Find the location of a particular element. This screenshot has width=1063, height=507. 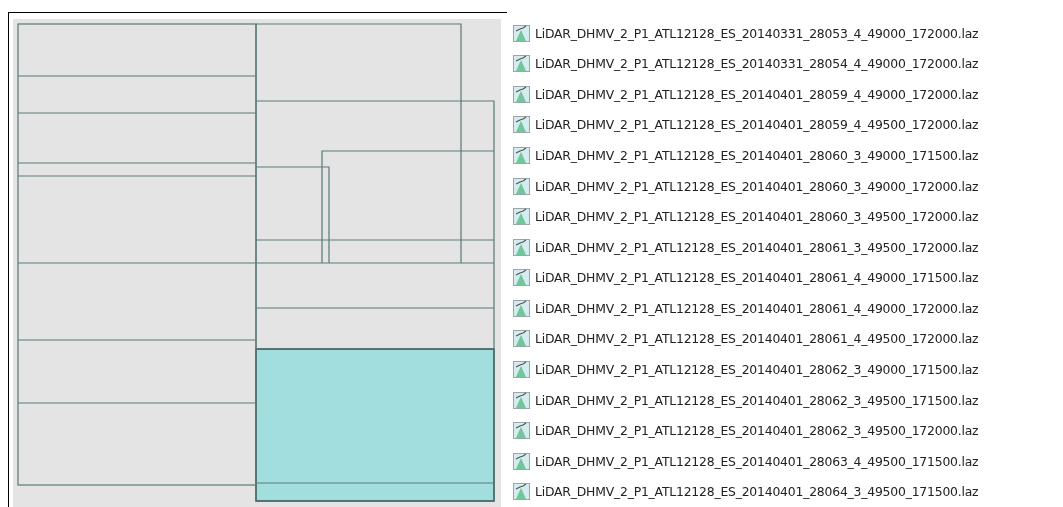

file-name: LiDAR_DHMV_2_P1_ATL12128_ES_20140401_28062_3_49500_172000.laz is located at coordinates (757, 431).